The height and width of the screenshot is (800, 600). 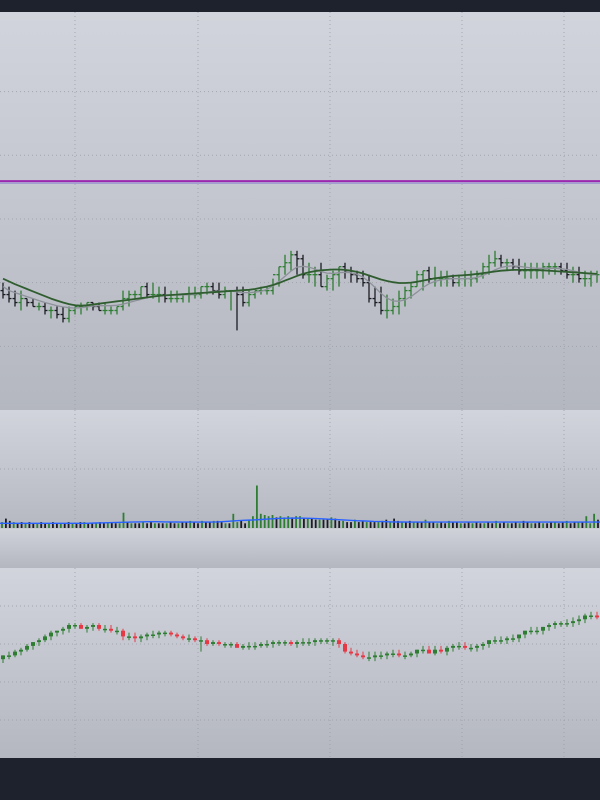 What do you see at coordinates (300, 6) in the screenshot?
I see `top-frame-bar` at bounding box center [300, 6].